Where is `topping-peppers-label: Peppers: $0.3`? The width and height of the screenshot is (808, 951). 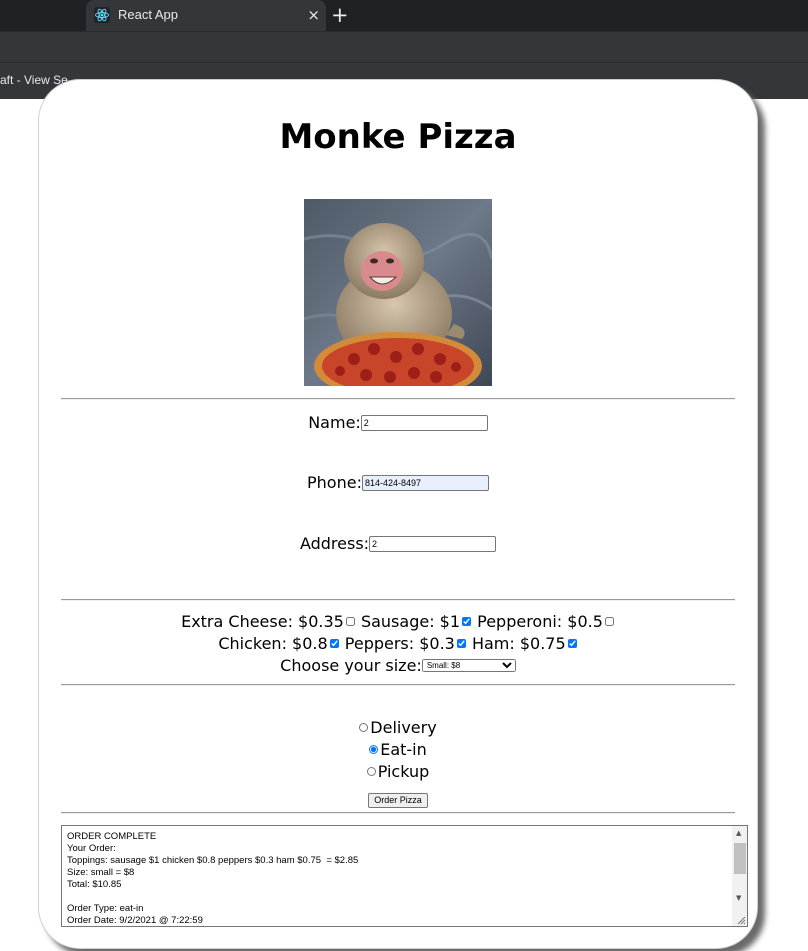 topping-peppers-label: Peppers: $0.3 is located at coordinates (399, 643).